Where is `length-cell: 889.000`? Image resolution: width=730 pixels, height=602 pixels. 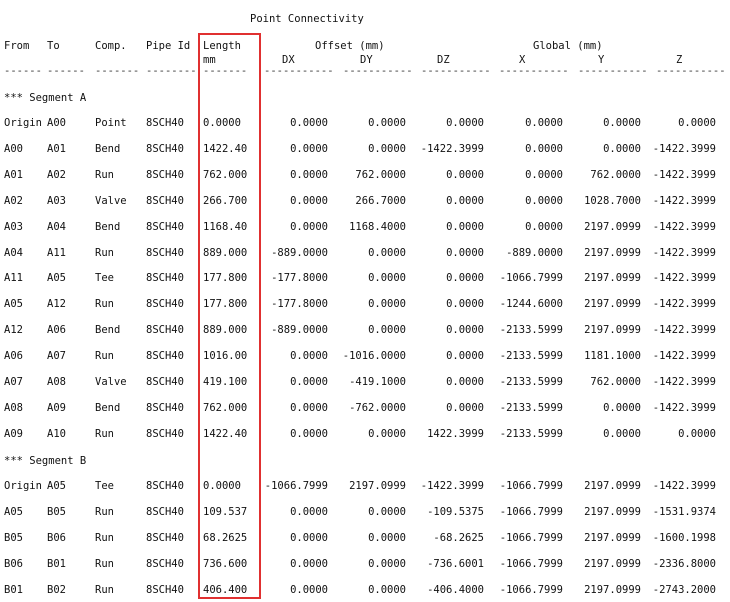
length-cell: 889.000 is located at coordinates (225, 330).